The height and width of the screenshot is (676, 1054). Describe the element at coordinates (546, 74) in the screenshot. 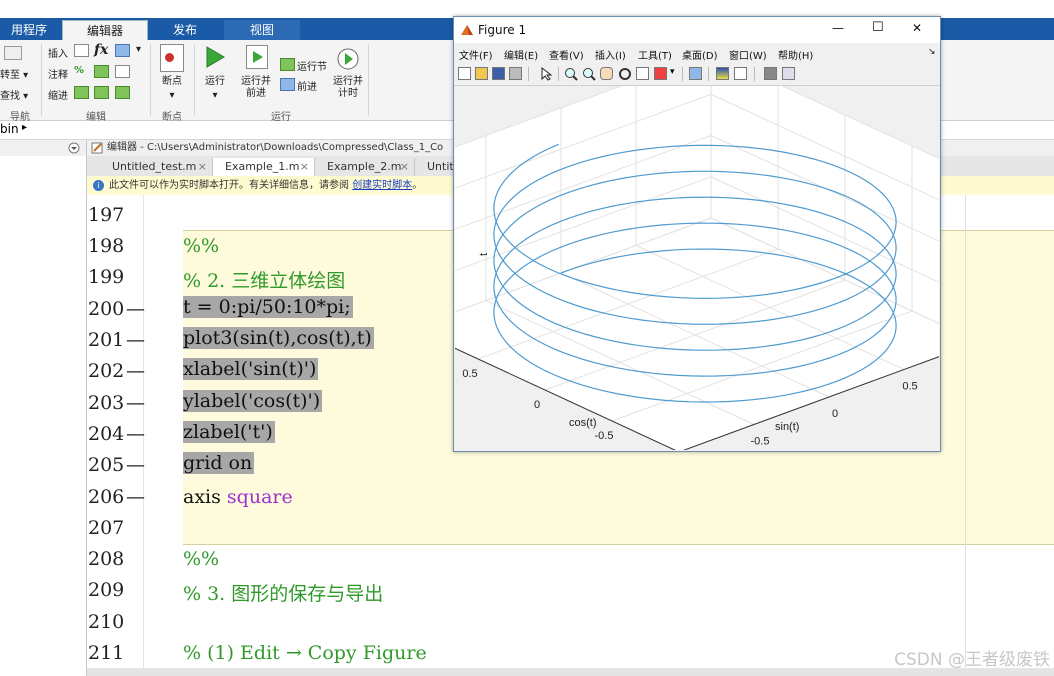

I see `pointer-icon` at that location.